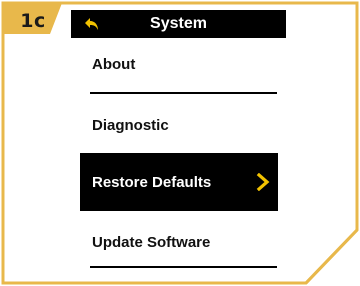 The height and width of the screenshot is (286, 360). Describe the element at coordinates (179, 64) in the screenshot. I see `menu-item-about: About` at that location.